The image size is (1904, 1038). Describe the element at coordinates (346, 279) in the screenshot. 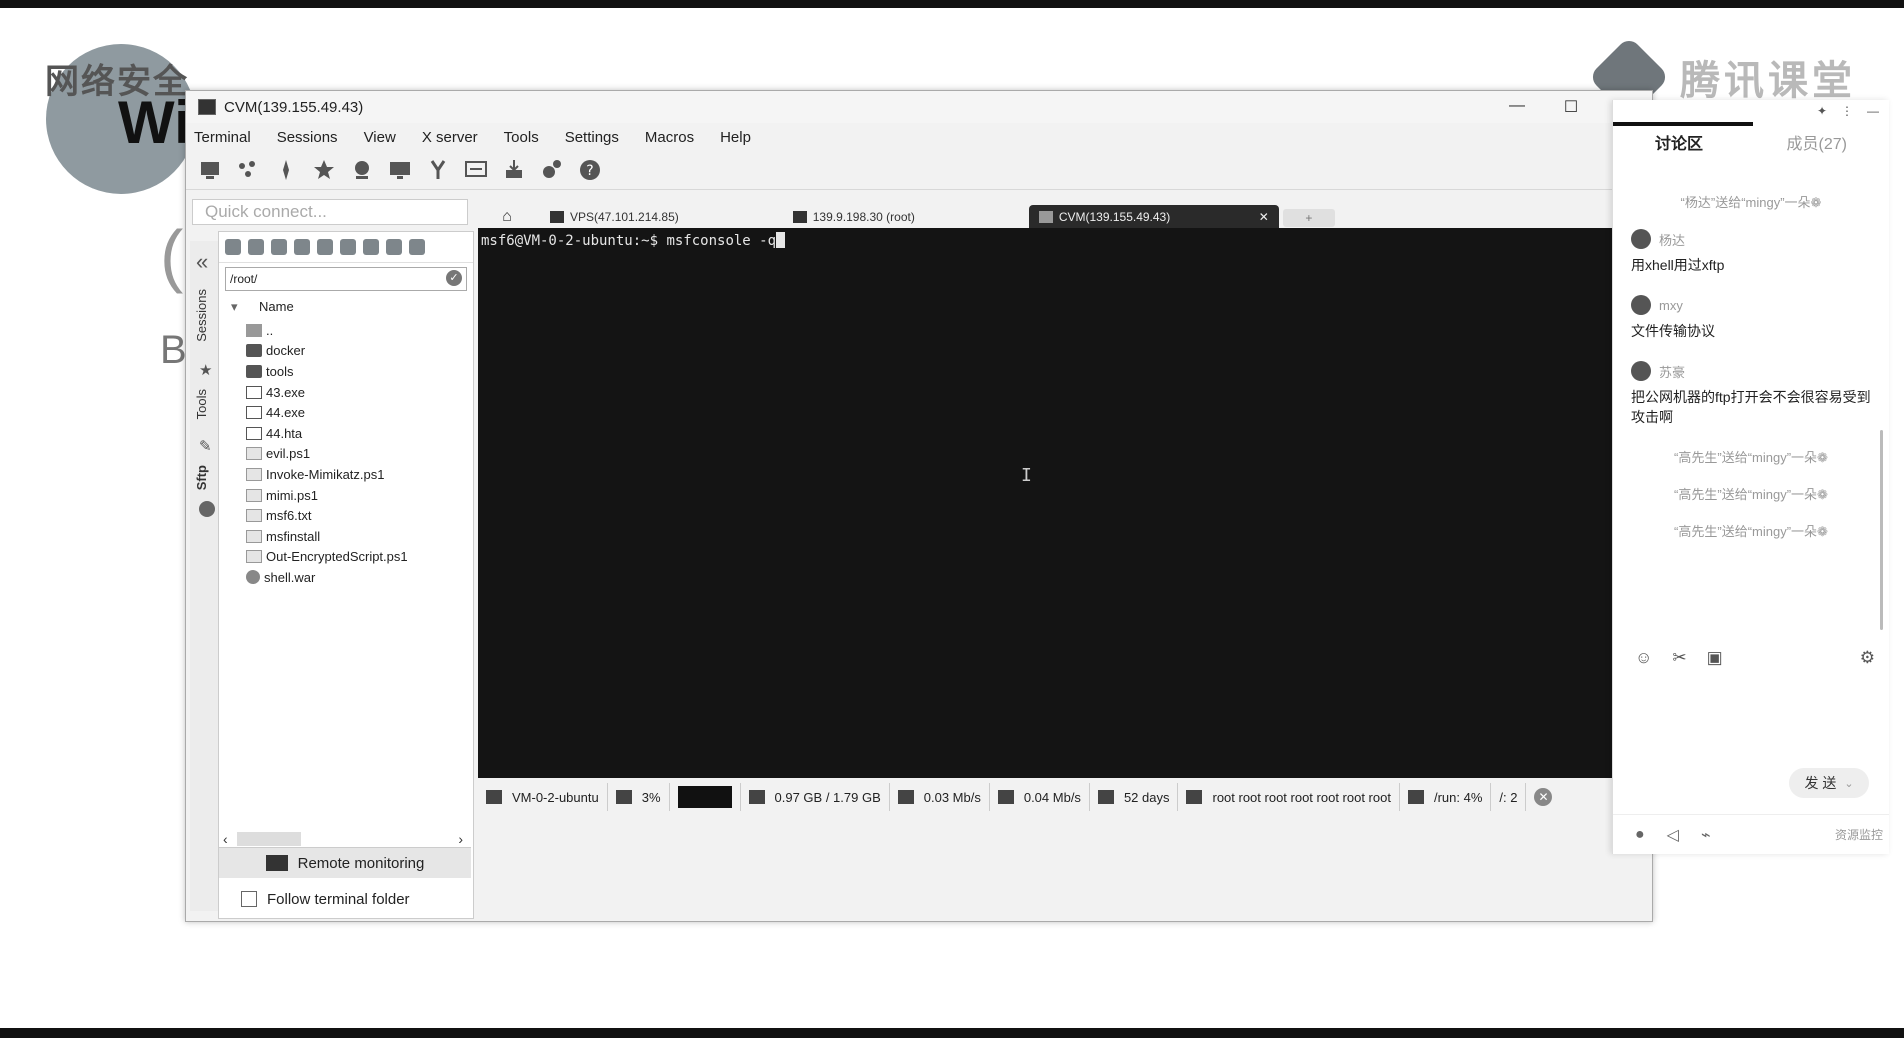

I see `sftp-path-field: /root/ ✓` at that location.